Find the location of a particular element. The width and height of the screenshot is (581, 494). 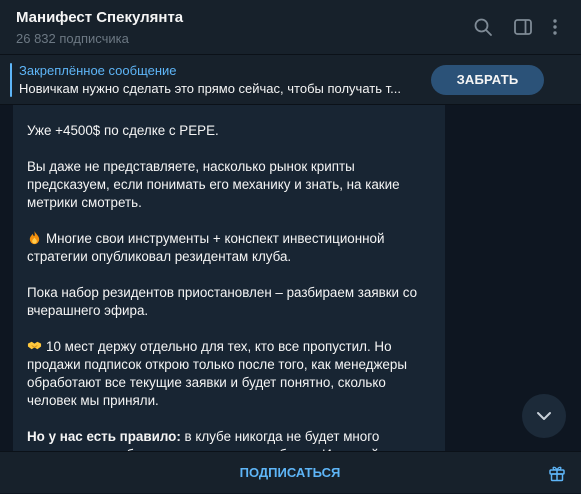

fire-icon is located at coordinates (34, 237).